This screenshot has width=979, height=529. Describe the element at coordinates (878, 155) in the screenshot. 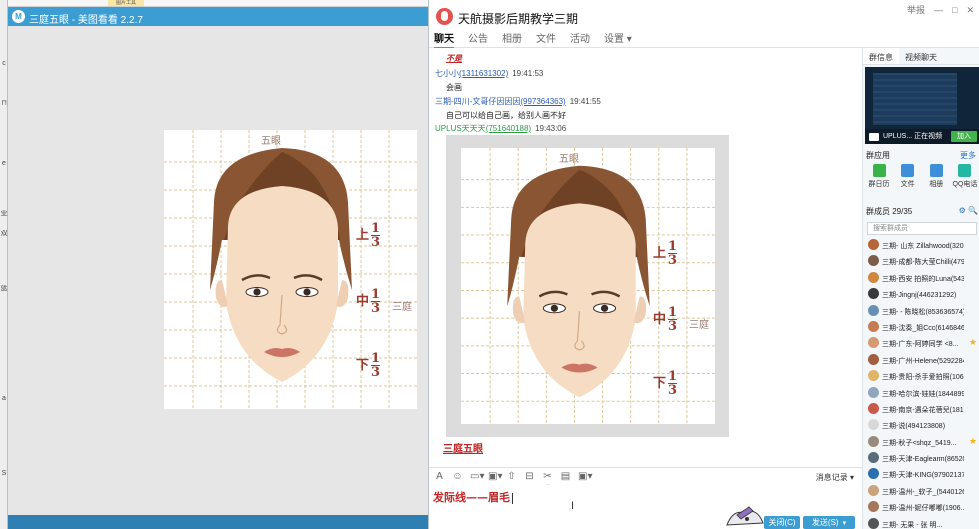

I see `group-apps-title: 群应用` at that location.